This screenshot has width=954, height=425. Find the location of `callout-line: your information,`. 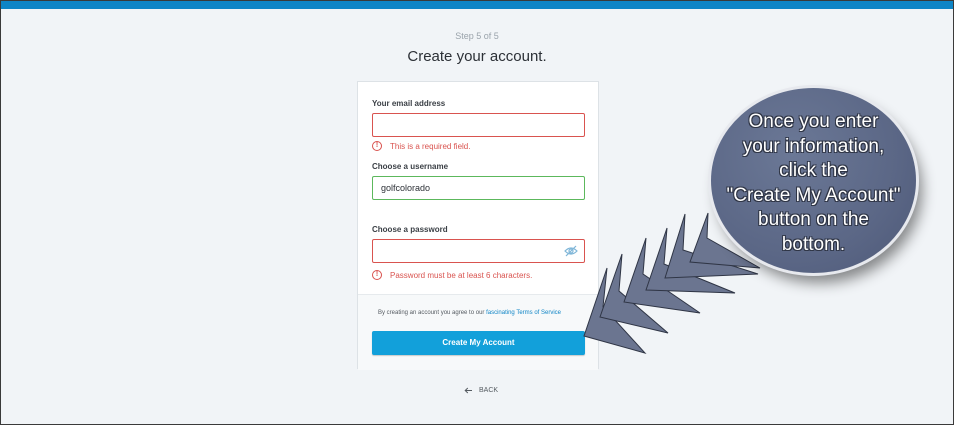

callout-line: your information, is located at coordinates (813, 146).